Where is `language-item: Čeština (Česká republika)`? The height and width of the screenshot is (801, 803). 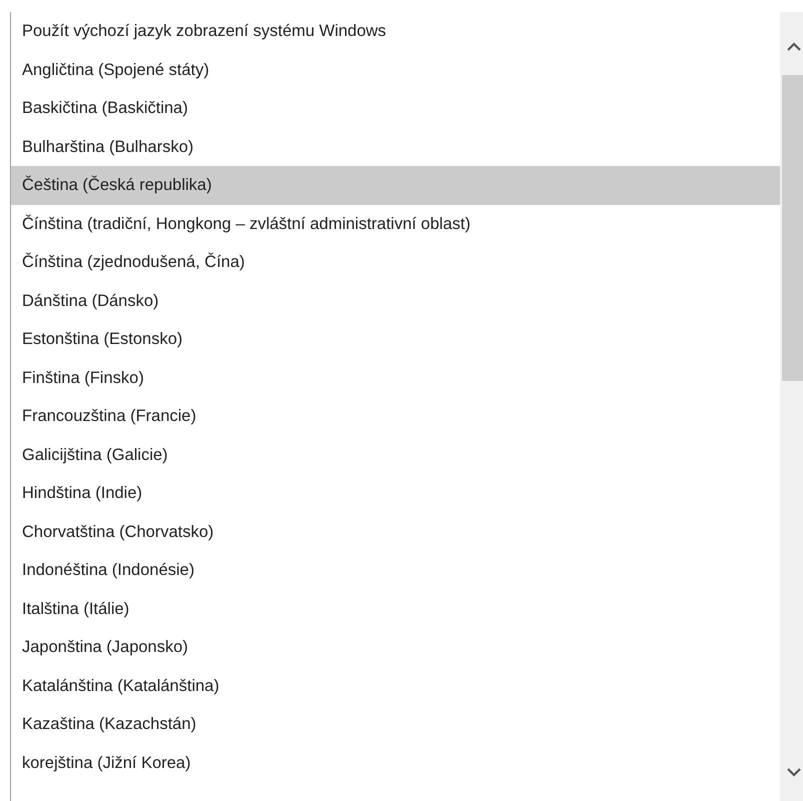
language-item: Čeština (Česká republika) is located at coordinates (395, 185).